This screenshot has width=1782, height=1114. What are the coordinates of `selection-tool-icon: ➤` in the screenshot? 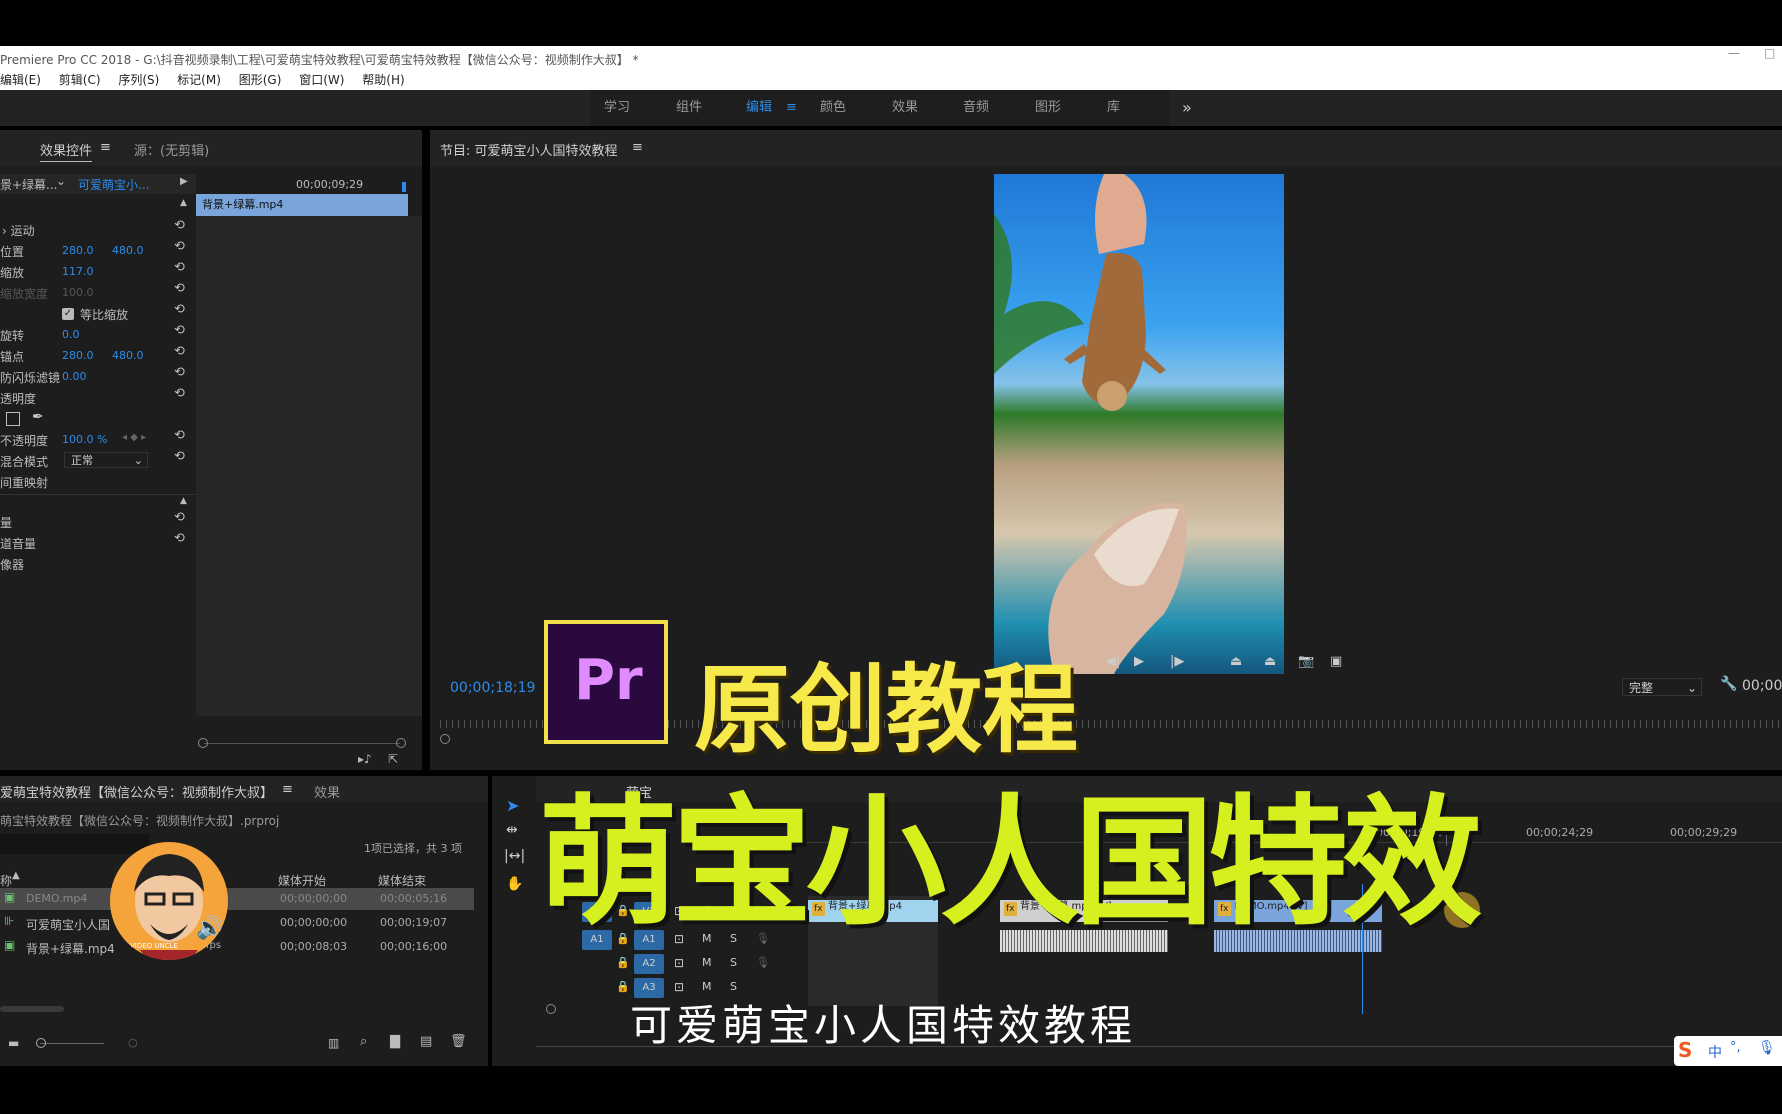 It's located at (512, 805).